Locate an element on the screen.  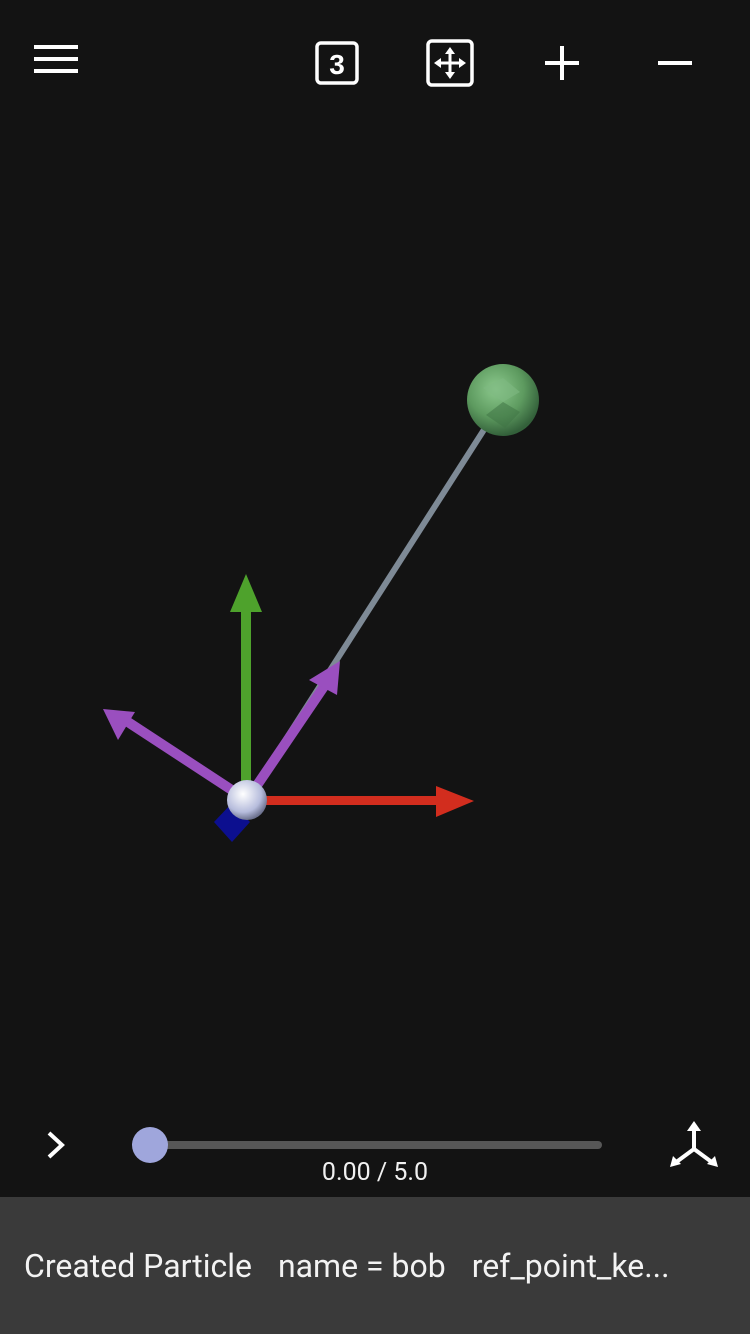
view-3d-button: 3 is located at coordinates (337, 63).